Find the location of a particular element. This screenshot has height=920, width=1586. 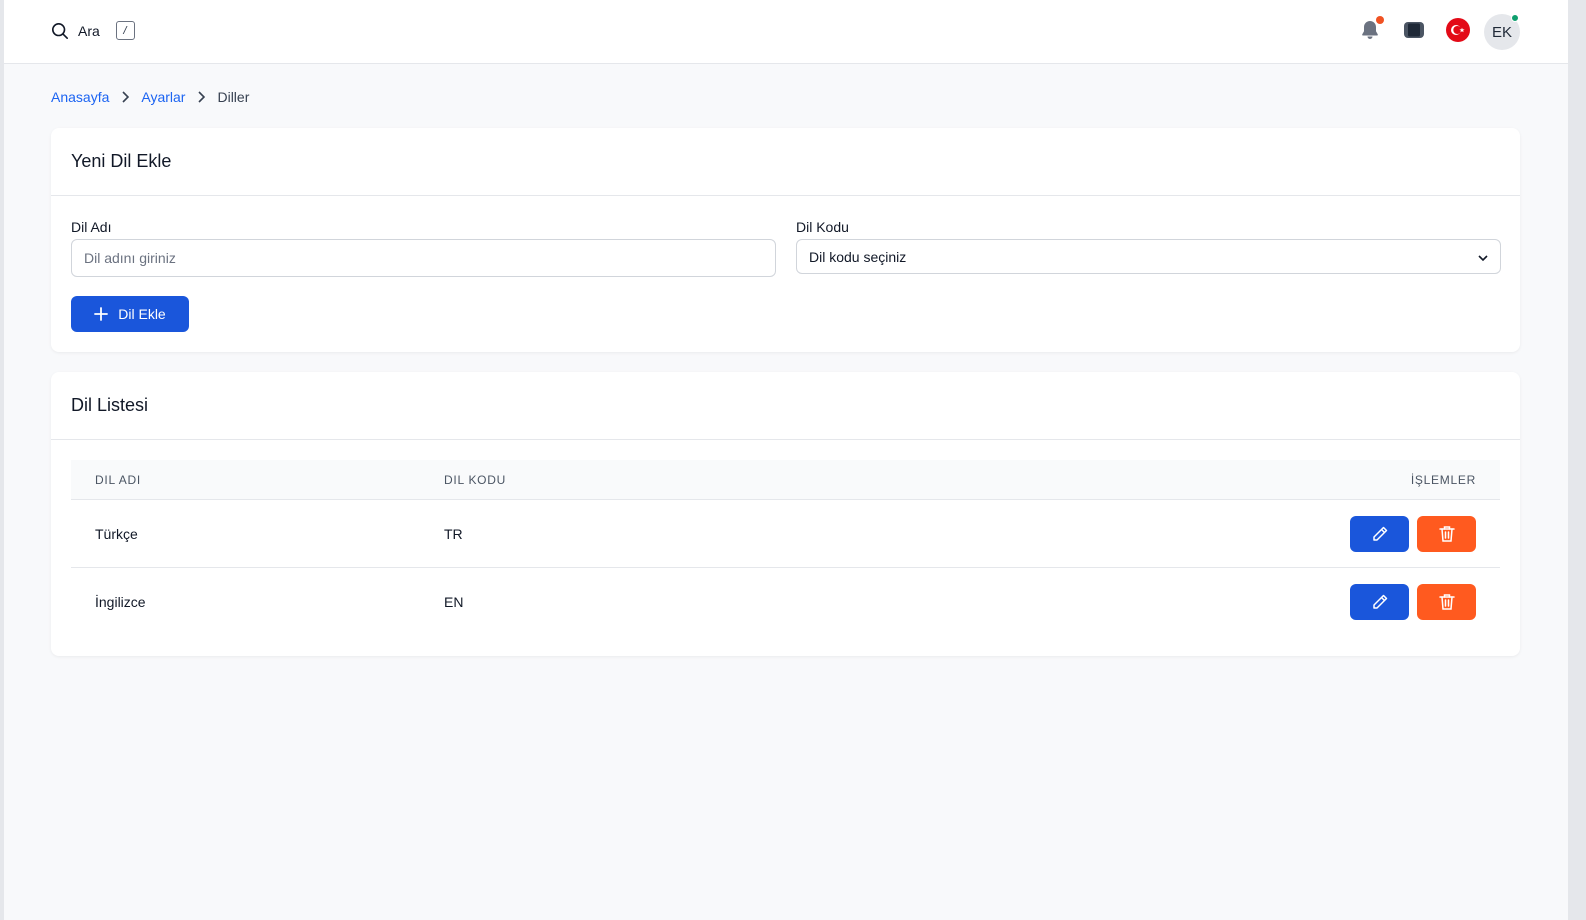

online-status-dot is located at coordinates (1515, 18).